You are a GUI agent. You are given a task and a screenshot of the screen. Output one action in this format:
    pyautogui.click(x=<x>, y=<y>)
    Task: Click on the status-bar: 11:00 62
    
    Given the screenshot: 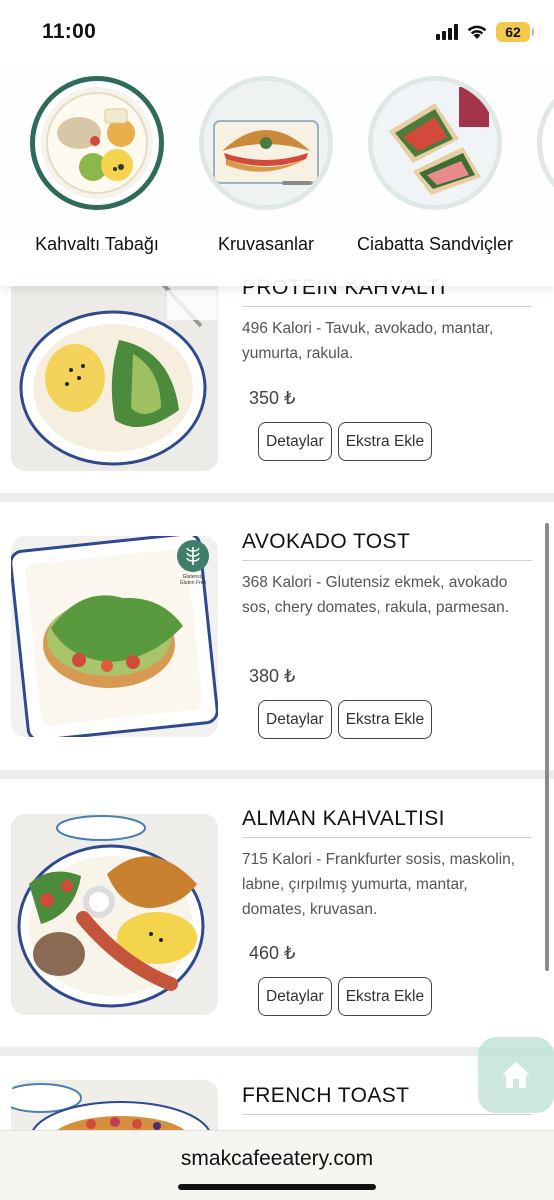 What is the action you would take?
    pyautogui.click(x=277, y=32)
    